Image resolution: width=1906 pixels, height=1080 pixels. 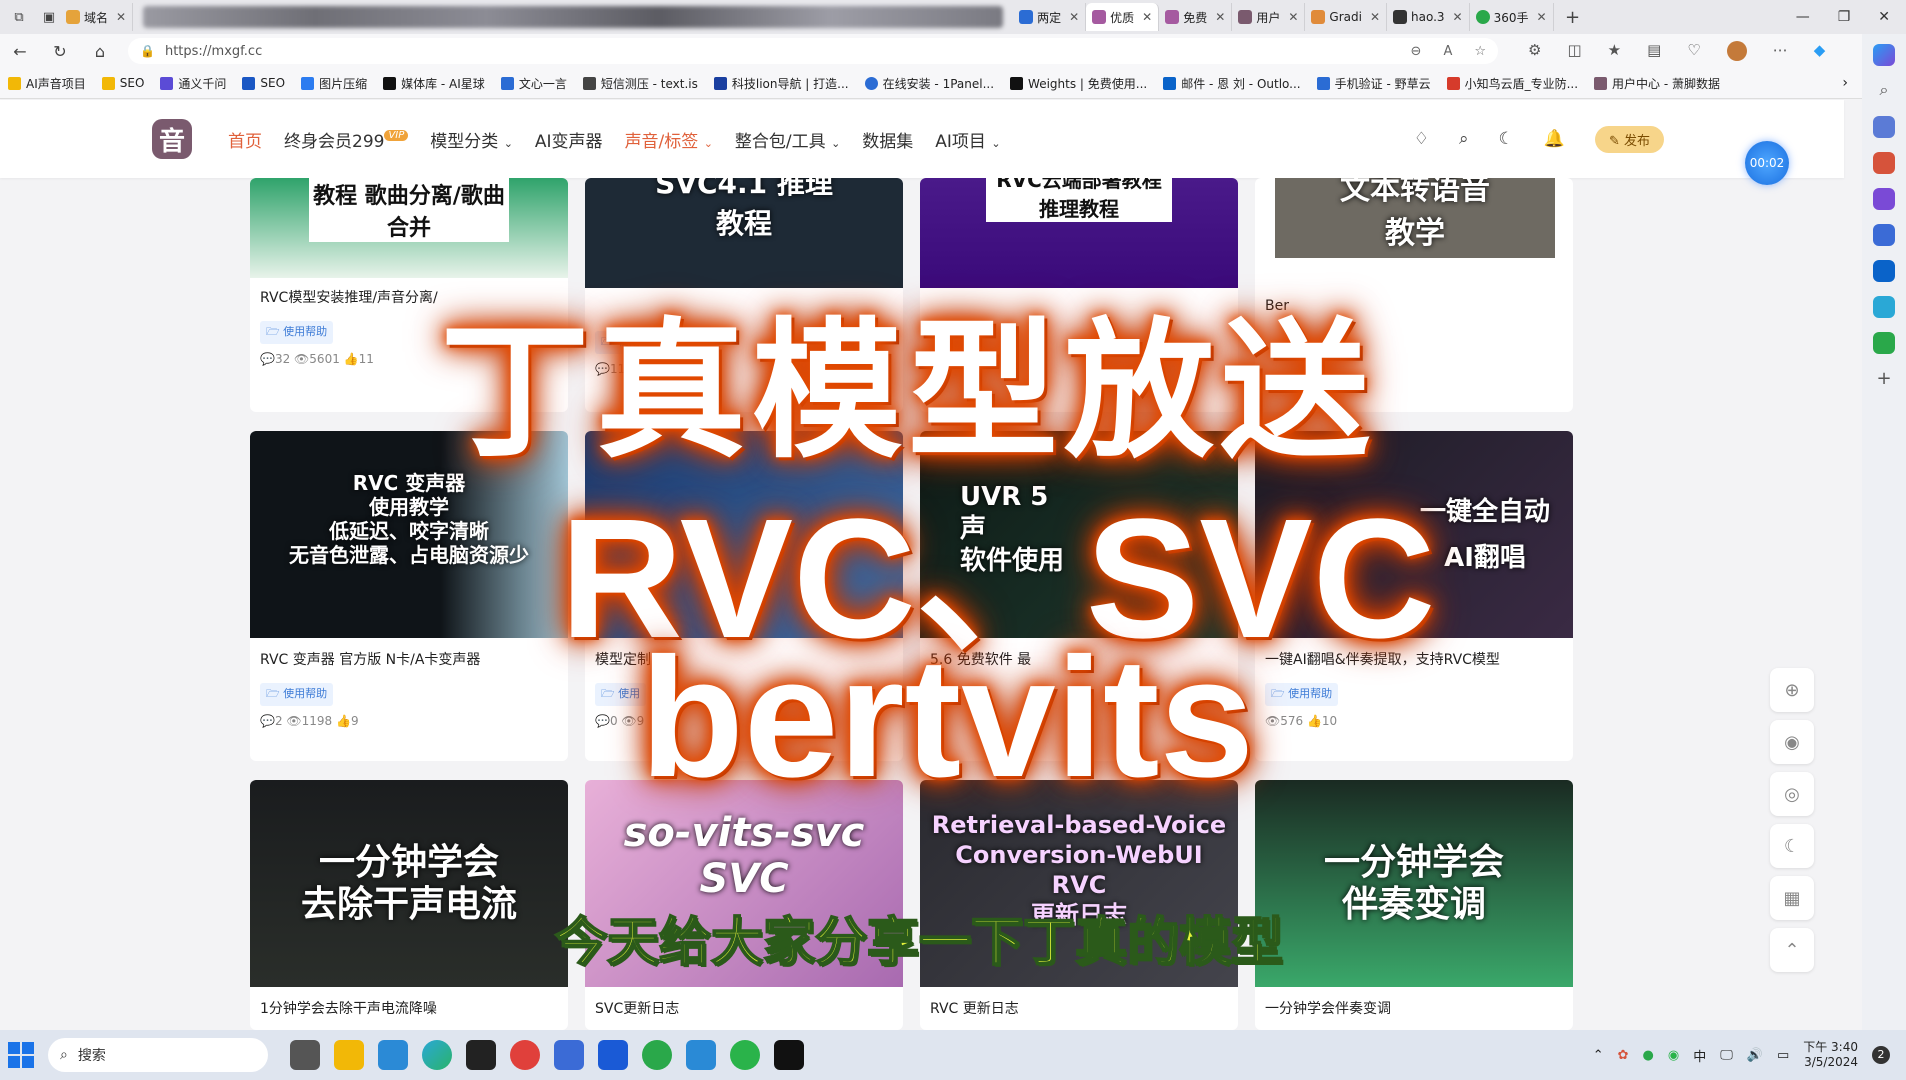 I want to click on capcut-icon, so click(x=789, y=1055).